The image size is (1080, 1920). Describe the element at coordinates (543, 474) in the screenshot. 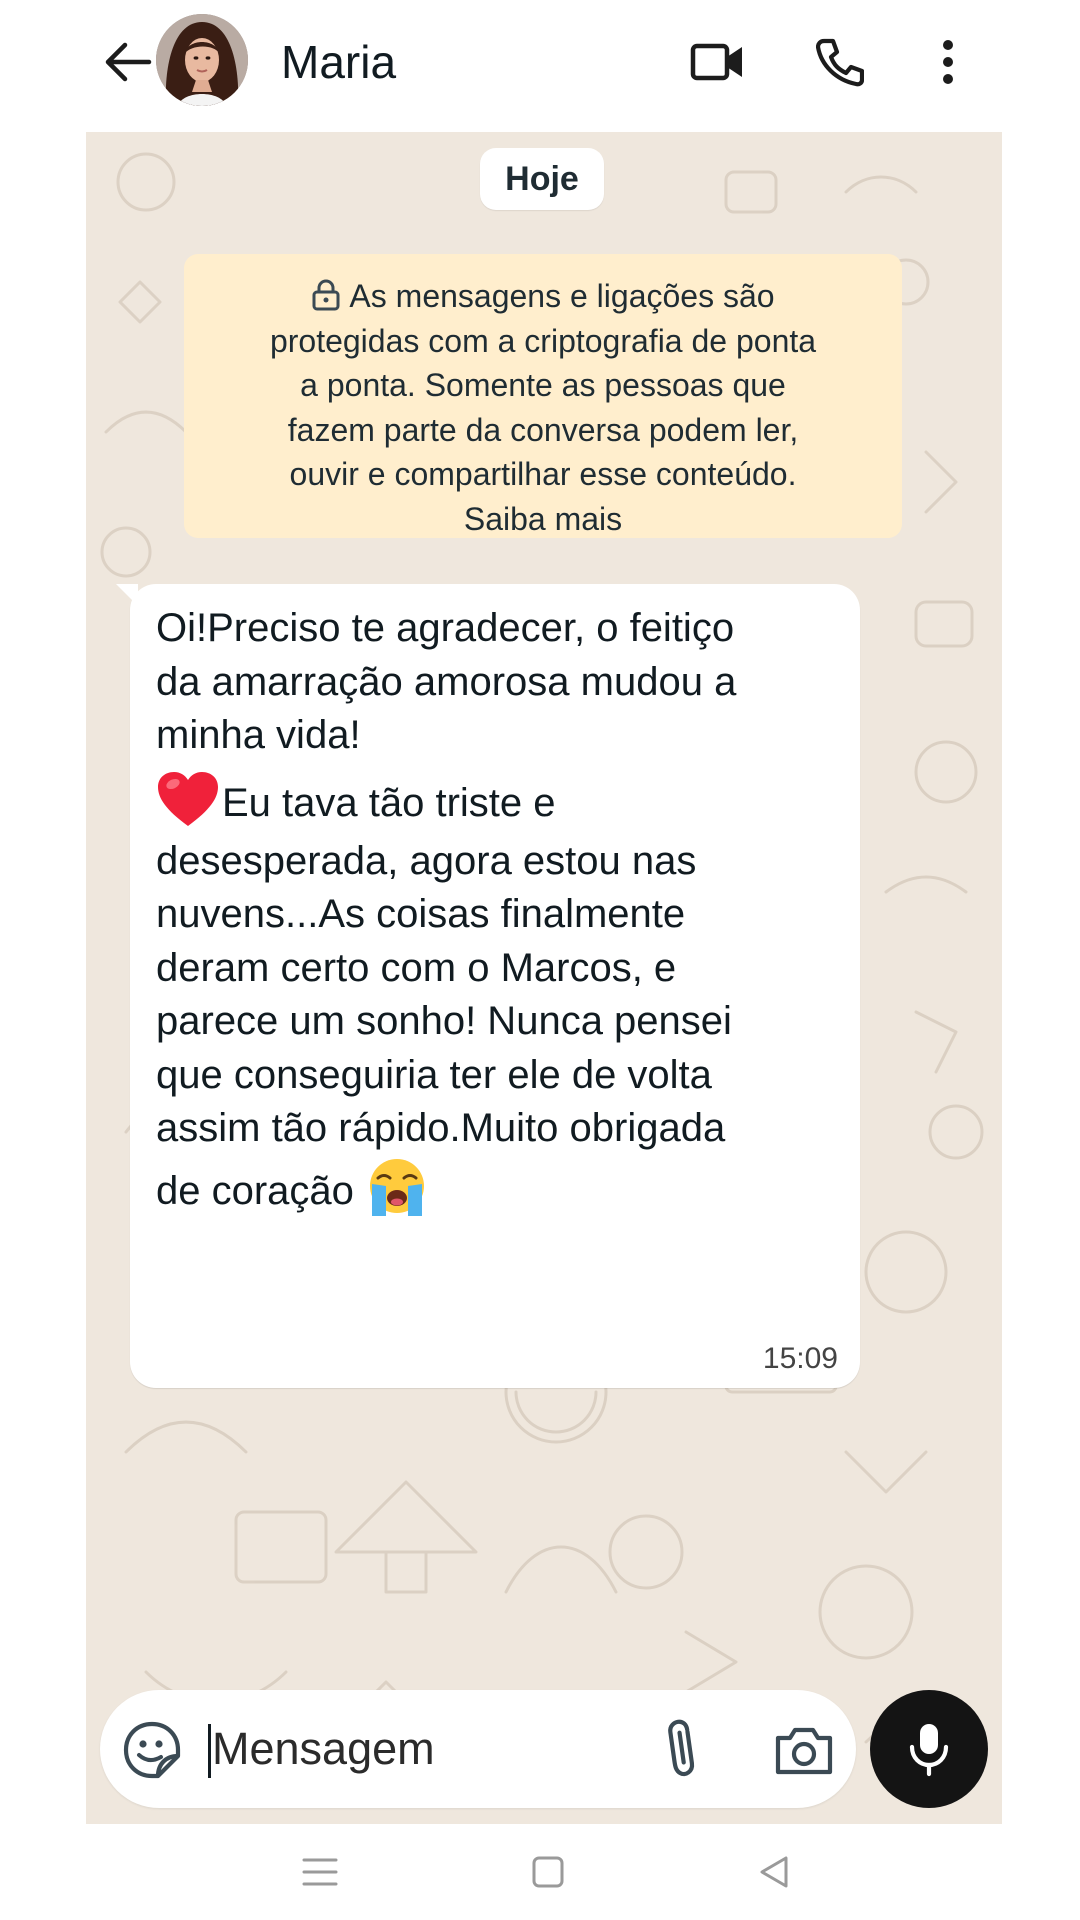

I see `notice-text-line: ouvir e compartilhar esse conteúdo.` at that location.